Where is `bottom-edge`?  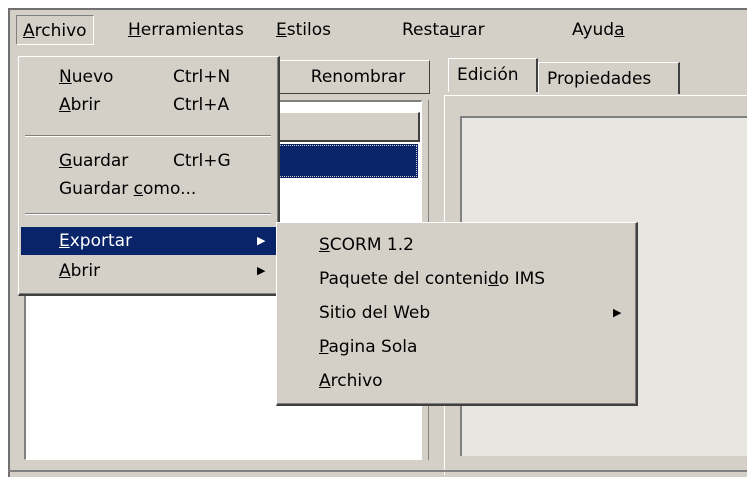
bottom-edge is located at coordinates (377, 471).